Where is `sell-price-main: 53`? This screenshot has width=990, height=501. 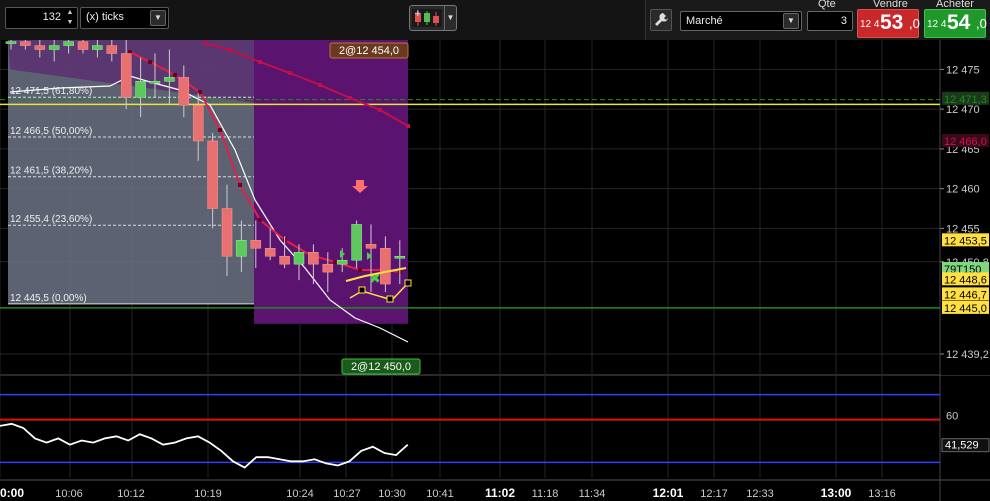 sell-price-main: 53 is located at coordinates (892, 22).